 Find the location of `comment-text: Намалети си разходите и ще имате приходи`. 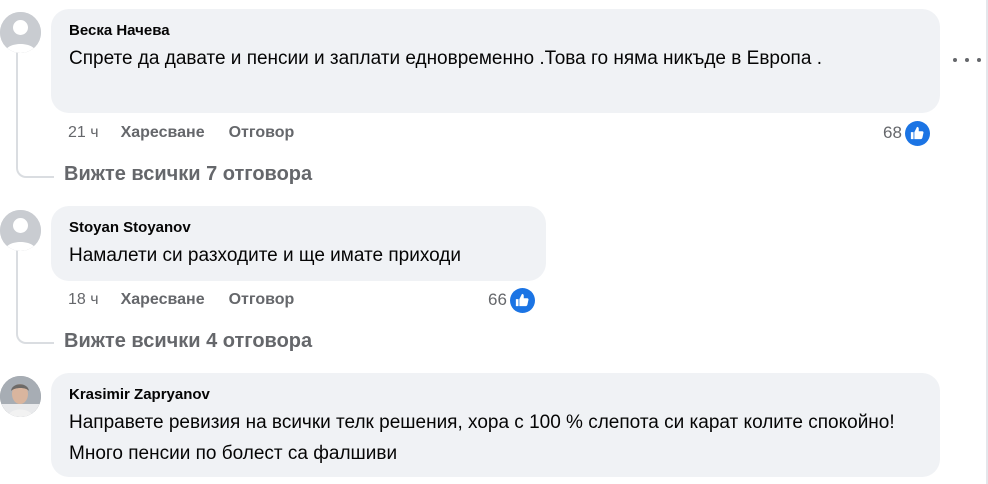

comment-text: Намалети си разходите и ще имате приходи is located at coordinates (265, 255).